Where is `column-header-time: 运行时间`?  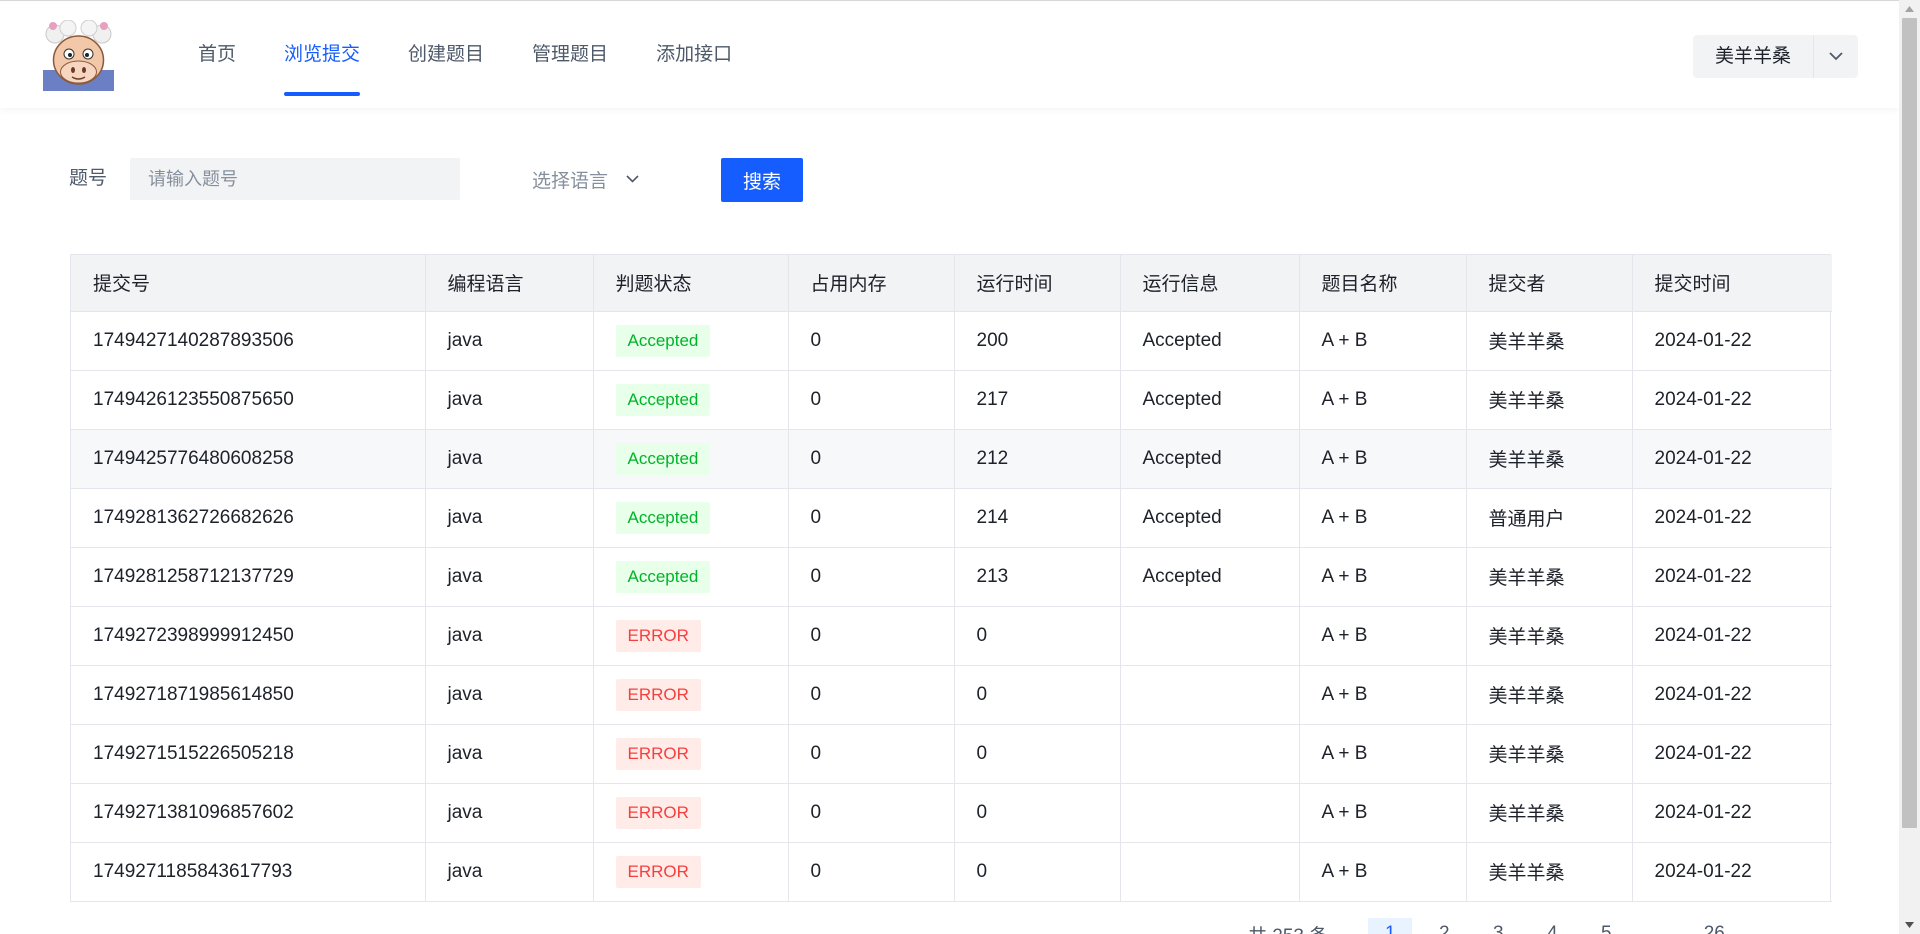 column-header-time: 运行时间 is located at coordinates (1037, 283).